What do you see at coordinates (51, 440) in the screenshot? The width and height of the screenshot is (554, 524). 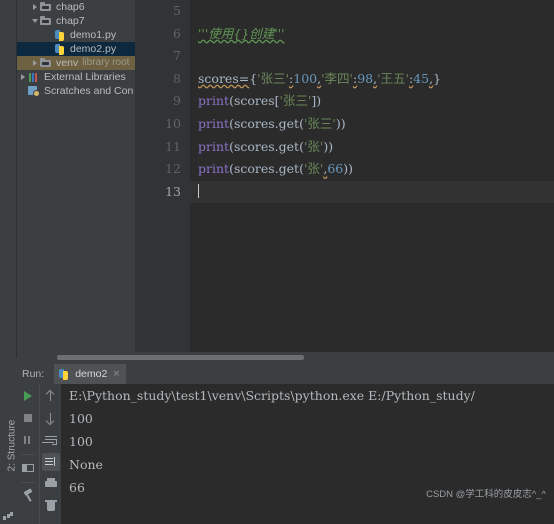 I see `soft-wrap-button` at bounding box center [51, 440].